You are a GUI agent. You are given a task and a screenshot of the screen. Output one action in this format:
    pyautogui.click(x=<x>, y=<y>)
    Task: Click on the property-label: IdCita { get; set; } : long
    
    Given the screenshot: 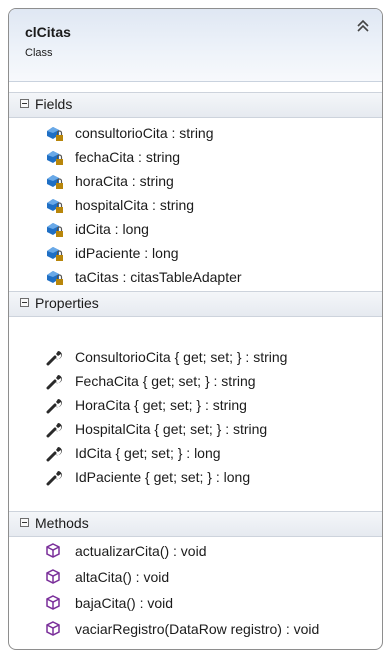 What is the action you would take?
    pyautogui.click(x=148, y=453)
    